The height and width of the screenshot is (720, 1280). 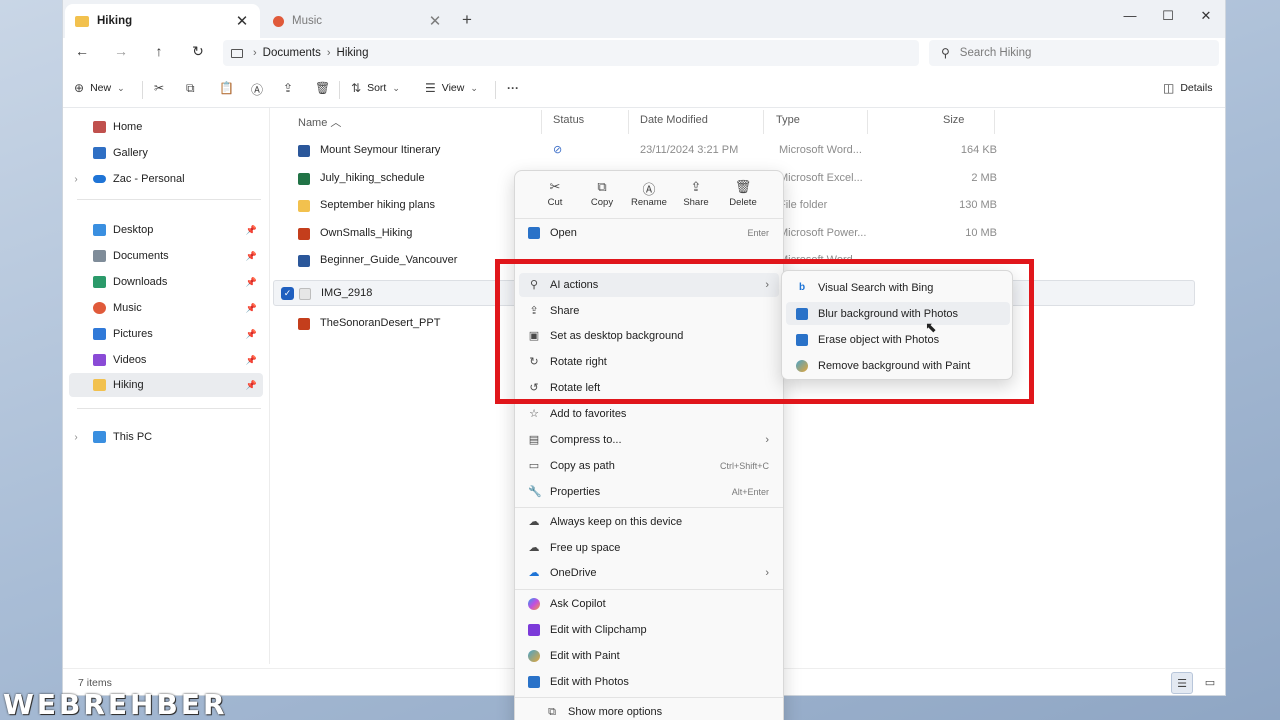 I want to click on sidebar-item-music: Music 📌, so click(x=166, y=308).